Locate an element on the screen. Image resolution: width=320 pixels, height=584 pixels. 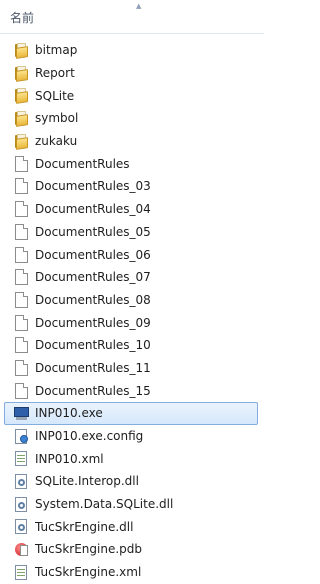
file-name: DocumentRules_07 is located at coordinates (93, 277).